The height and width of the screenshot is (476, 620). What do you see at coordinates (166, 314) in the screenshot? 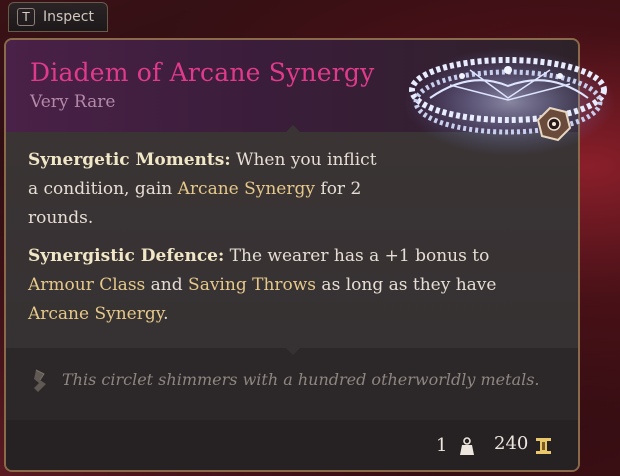
I see `property-text: .` at bounding box center [166, 314].